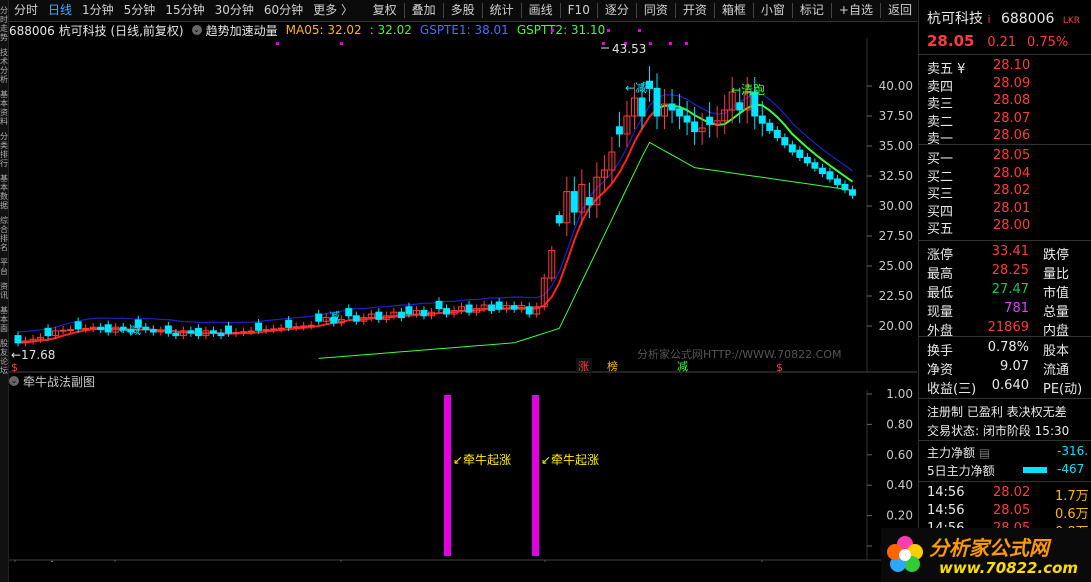 The width and height of the screenshot is (1091, 582). Describe the element at coordinates (940, 312) in the screenshot. I see `stat-label-3: 现量` at that location.